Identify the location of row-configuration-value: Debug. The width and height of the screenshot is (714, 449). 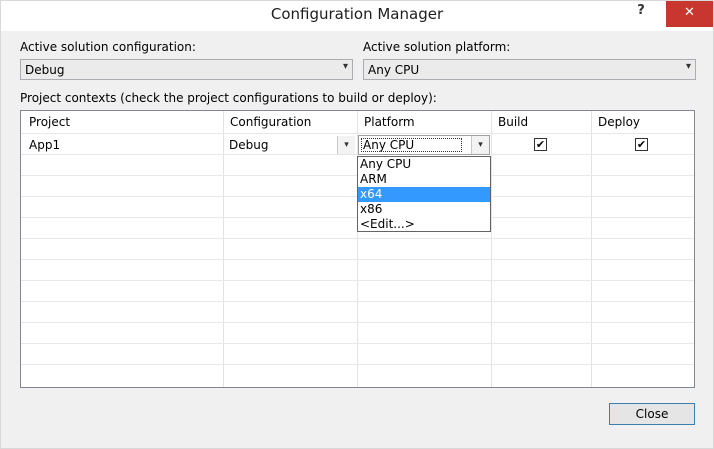
(249, 145).